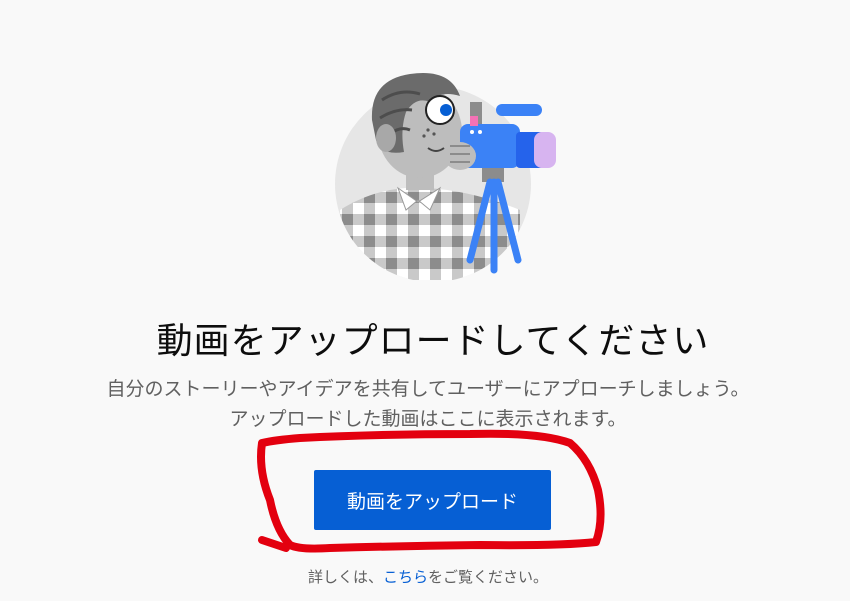 The width and height of the screenshot is (850, 601). I want to click on help-suffix: をご覧ください。, so click(488, 577).